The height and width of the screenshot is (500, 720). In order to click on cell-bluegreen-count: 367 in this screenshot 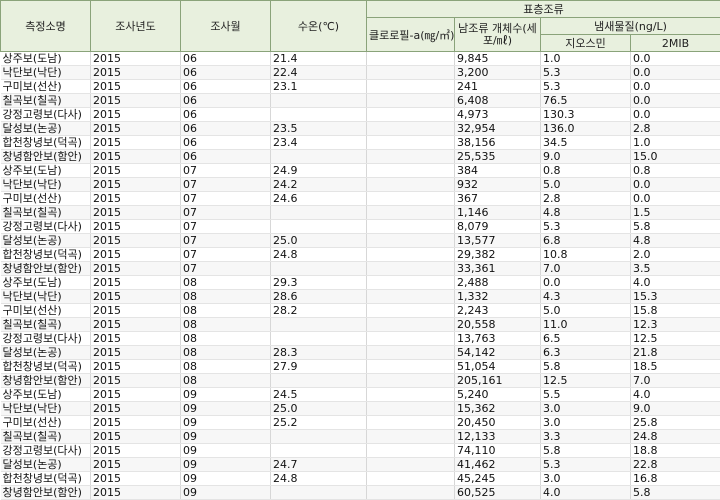, I will do `click(498, 199)`.